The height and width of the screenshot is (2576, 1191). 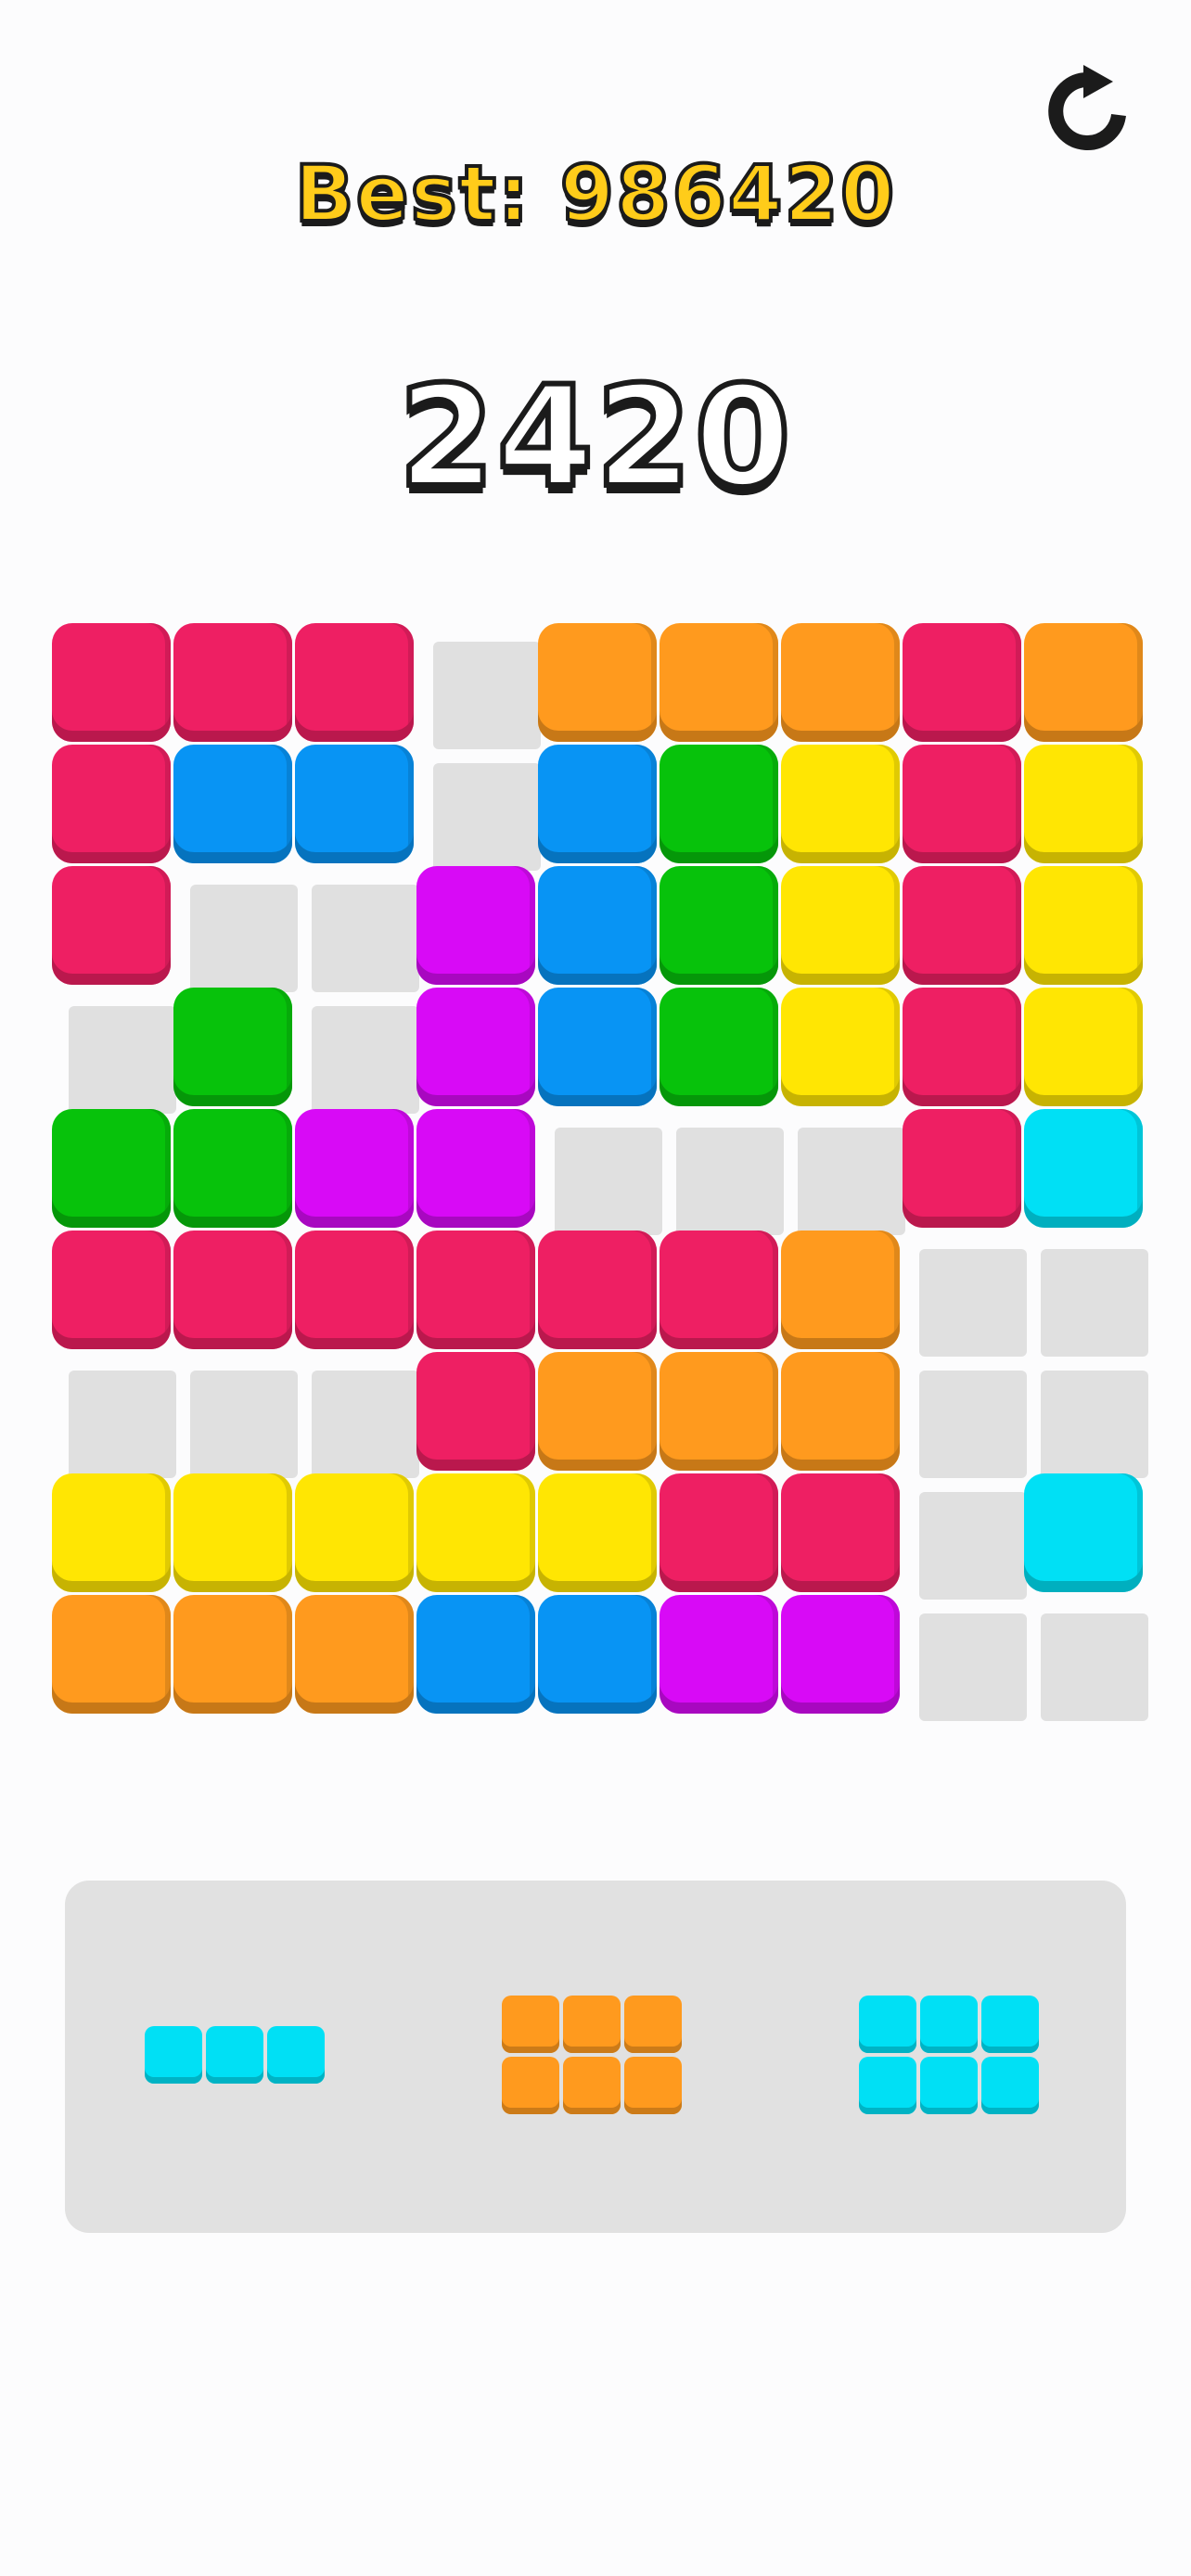 I want to click on piece-tray, so click(x=595, y=2057).